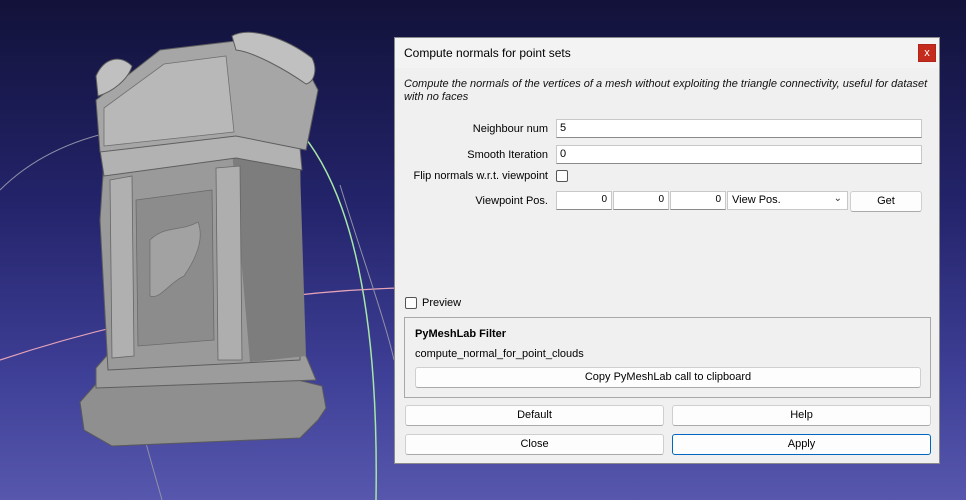 This screenshot has width=966, height=500. Describe the element at coordinates (837, 198) in the screenshot. I see `chevron-down-icon: ⌄` at that location.